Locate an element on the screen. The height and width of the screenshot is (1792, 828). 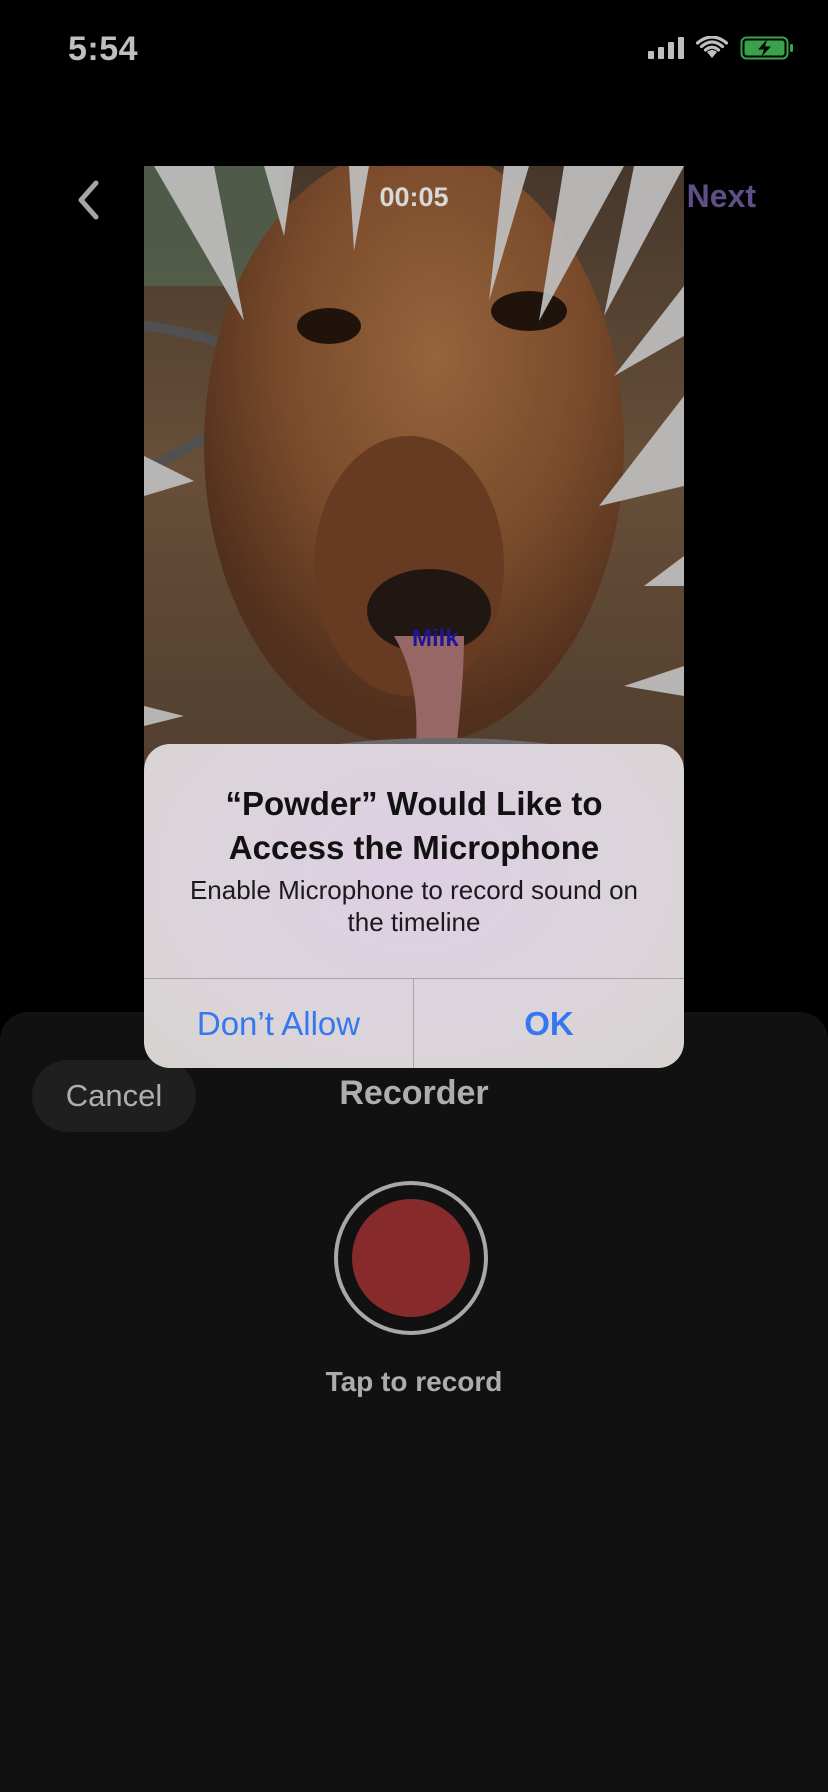
dont-allow-button: Don’t Allow is located at coordinates (278, 1023).